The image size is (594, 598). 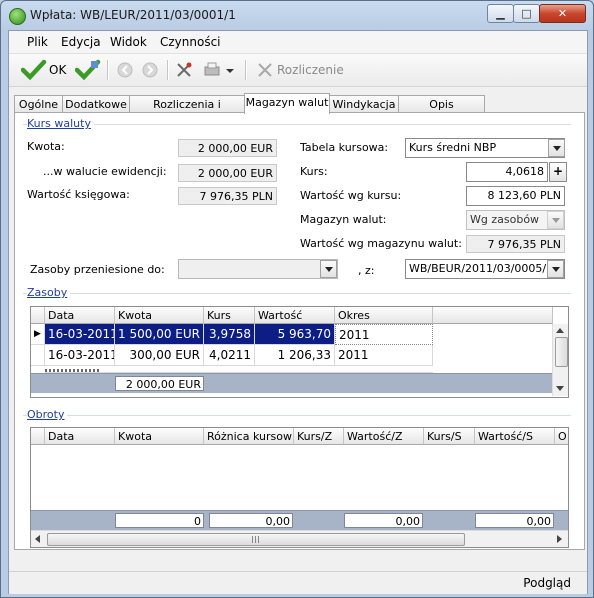 I want to click on title-bar: Wpłata: WB/LEUR/2011/03/0001/1 ▁ □ ✕, so click(x=297, y=15).